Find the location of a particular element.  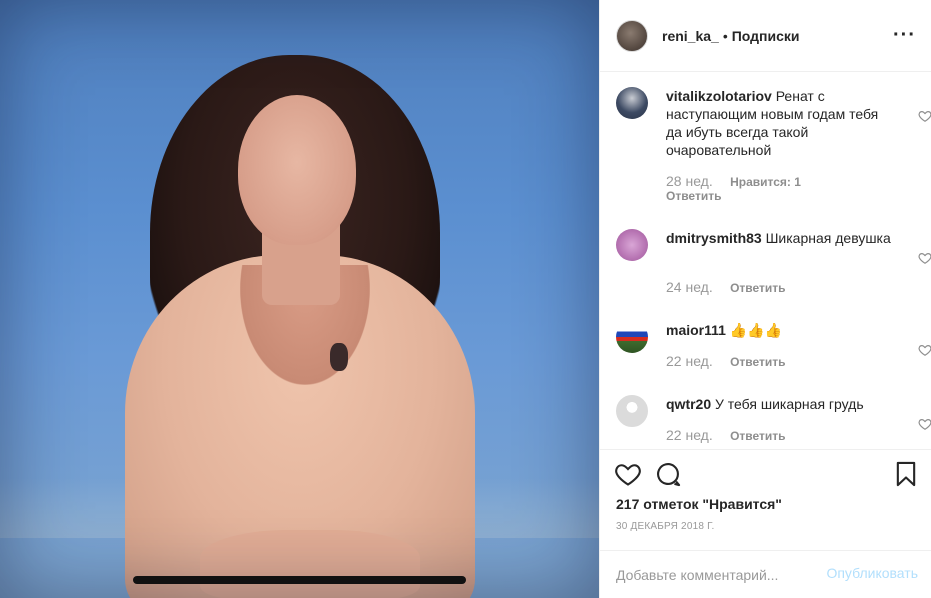

commenter-username: maior111 is located at coordinates (696, 330).